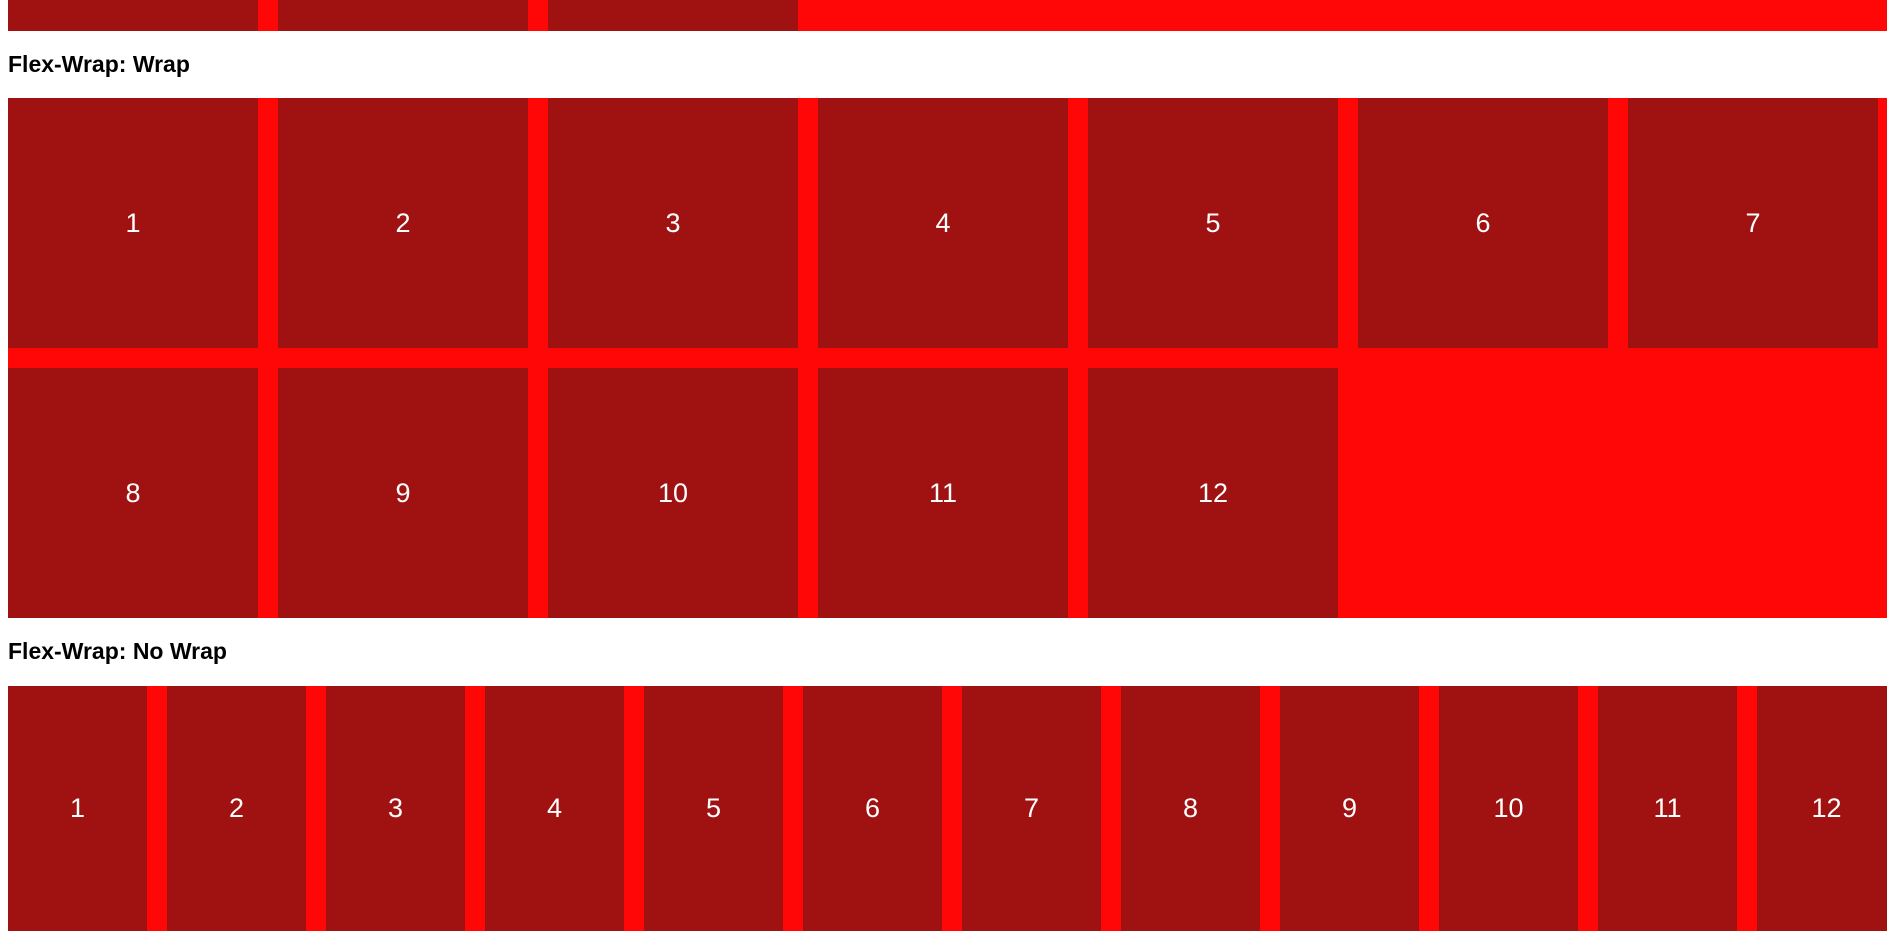  What do you see at coordinates (943, 223) in the screenshot?
I see `wrap-flex-item: 4` at bounding box center [943, 223].